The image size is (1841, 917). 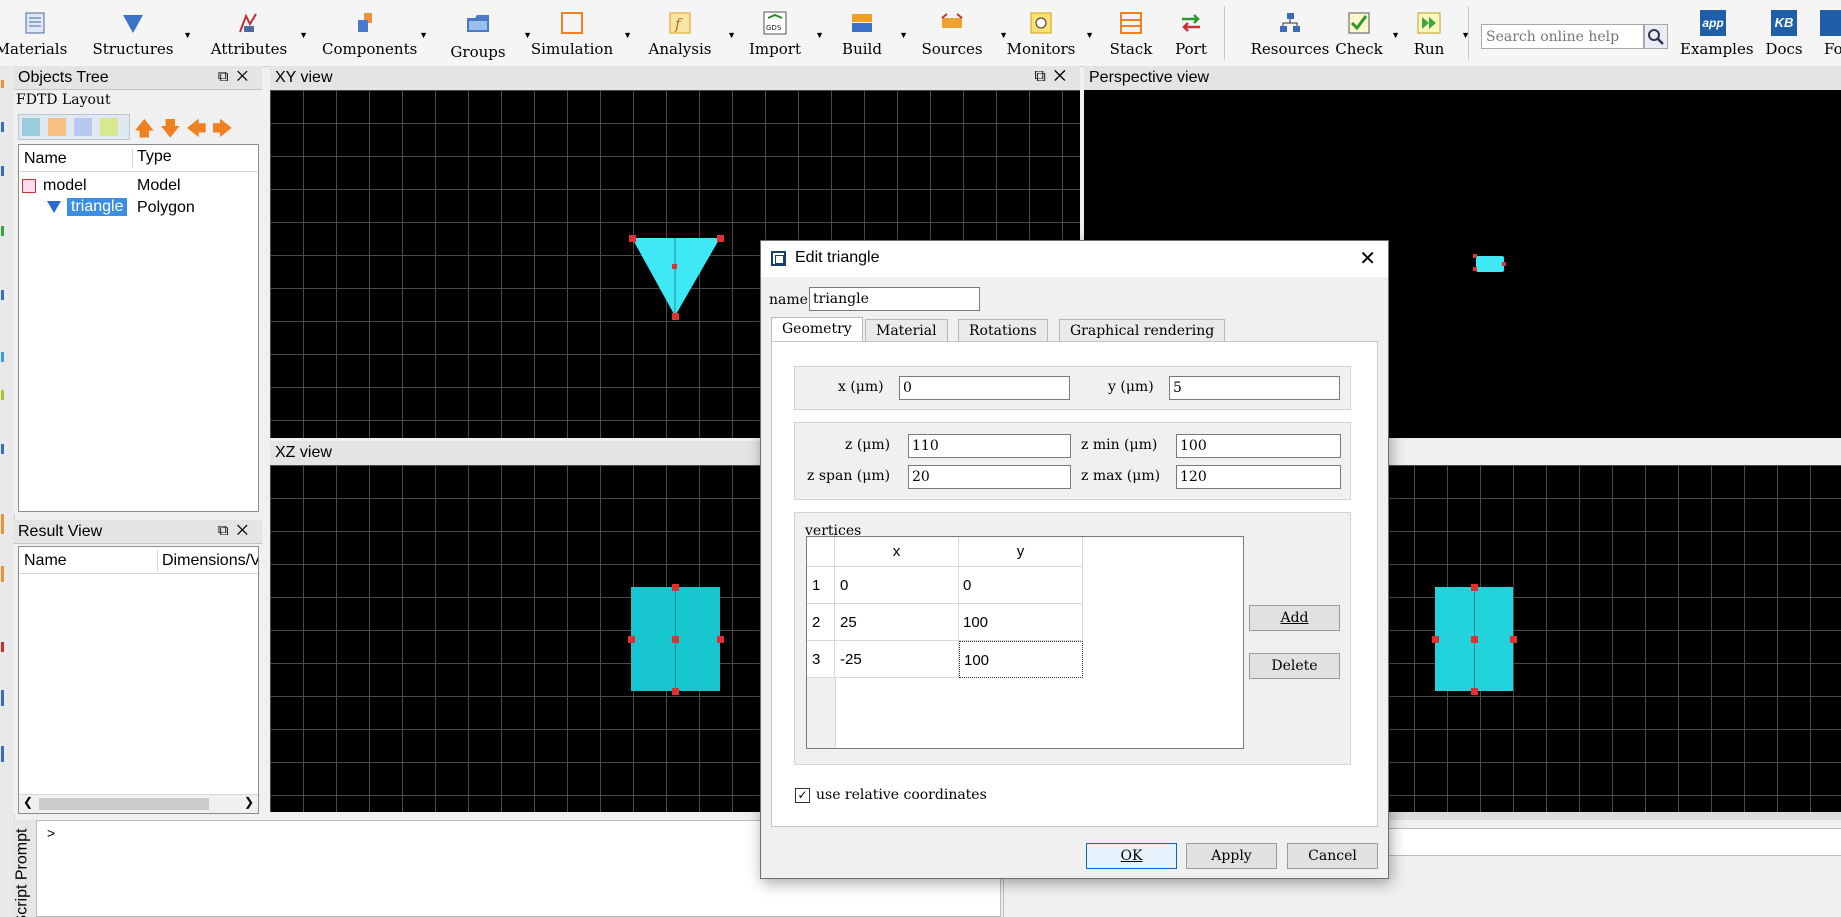 I want to click on toolbar-attributes: Attributes ▼, so click(x=257, y=34).